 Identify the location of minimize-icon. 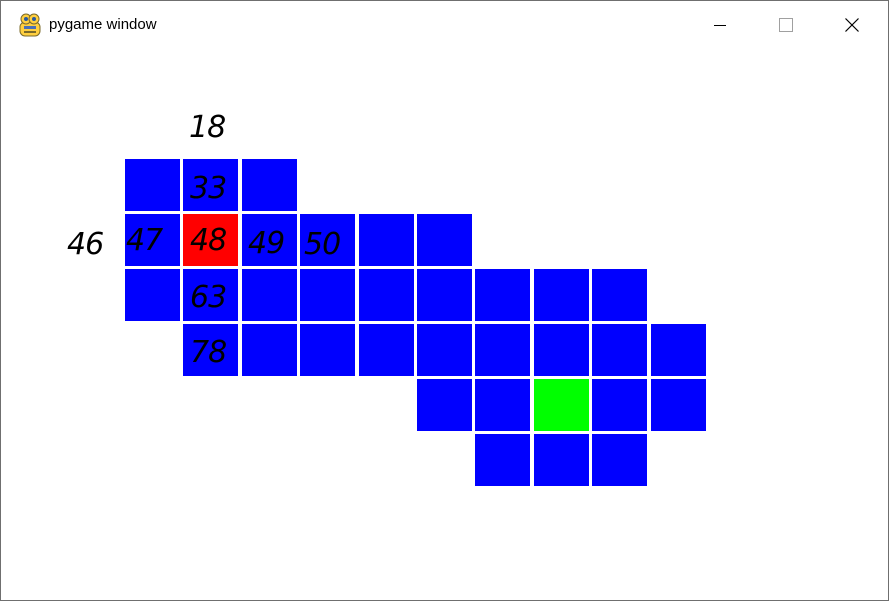
(720, 25).